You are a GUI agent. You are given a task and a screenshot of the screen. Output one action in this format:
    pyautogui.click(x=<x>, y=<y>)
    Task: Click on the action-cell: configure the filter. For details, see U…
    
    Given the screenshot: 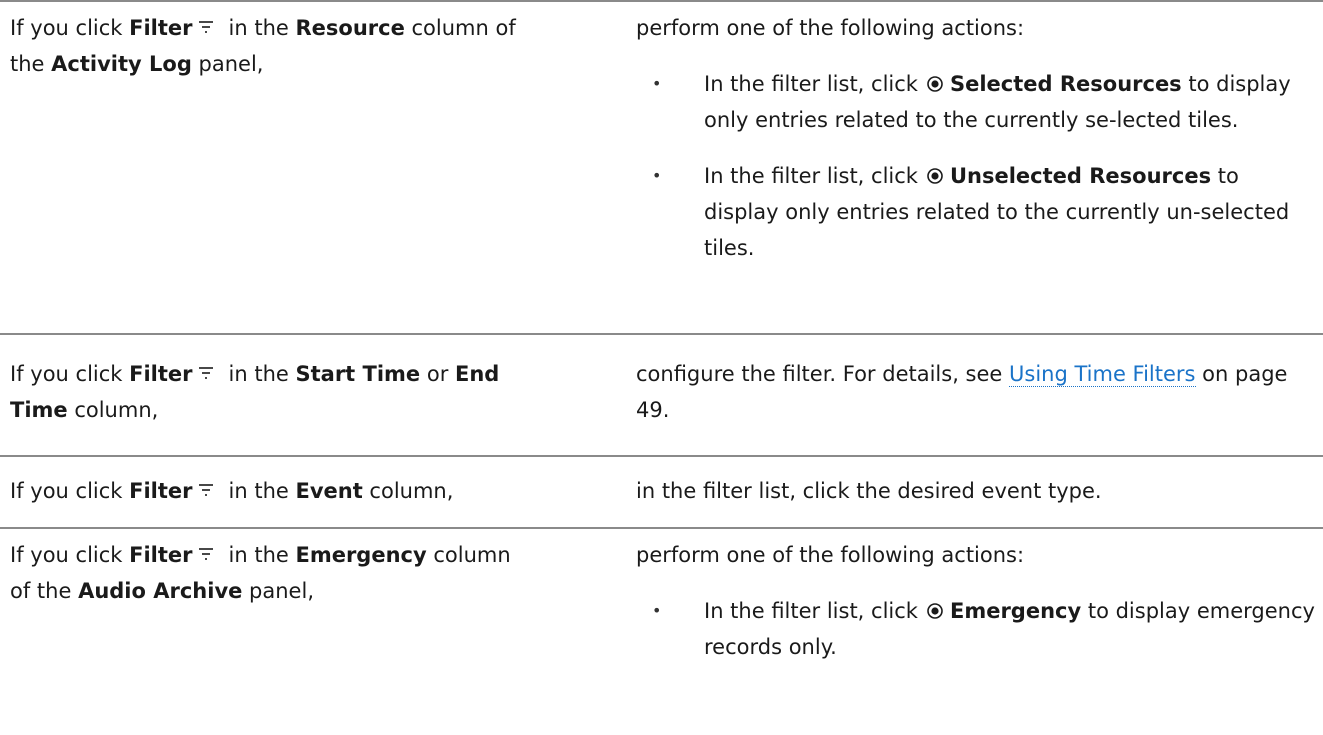 What is the action you would take?
    pyautogui.click(x=962, y=392)
    